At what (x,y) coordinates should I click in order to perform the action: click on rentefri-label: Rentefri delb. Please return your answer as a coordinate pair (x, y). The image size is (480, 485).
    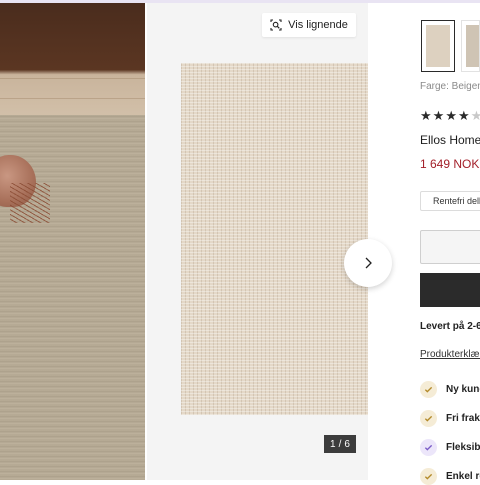
    Looking at the image, I should click on (456, 201).